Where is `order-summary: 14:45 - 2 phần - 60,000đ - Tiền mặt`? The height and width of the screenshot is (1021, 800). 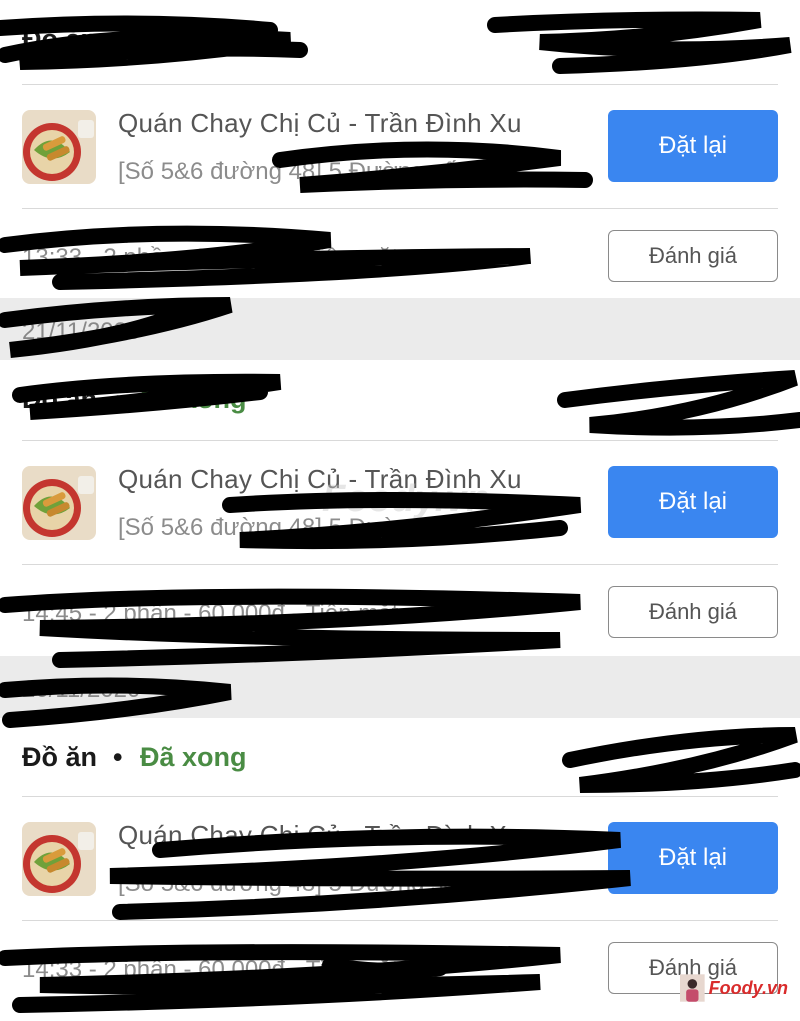
order-summary: 14:45 - 2 phần - 60,000đ - Tiền mặt is located at coordinates (210, 613).